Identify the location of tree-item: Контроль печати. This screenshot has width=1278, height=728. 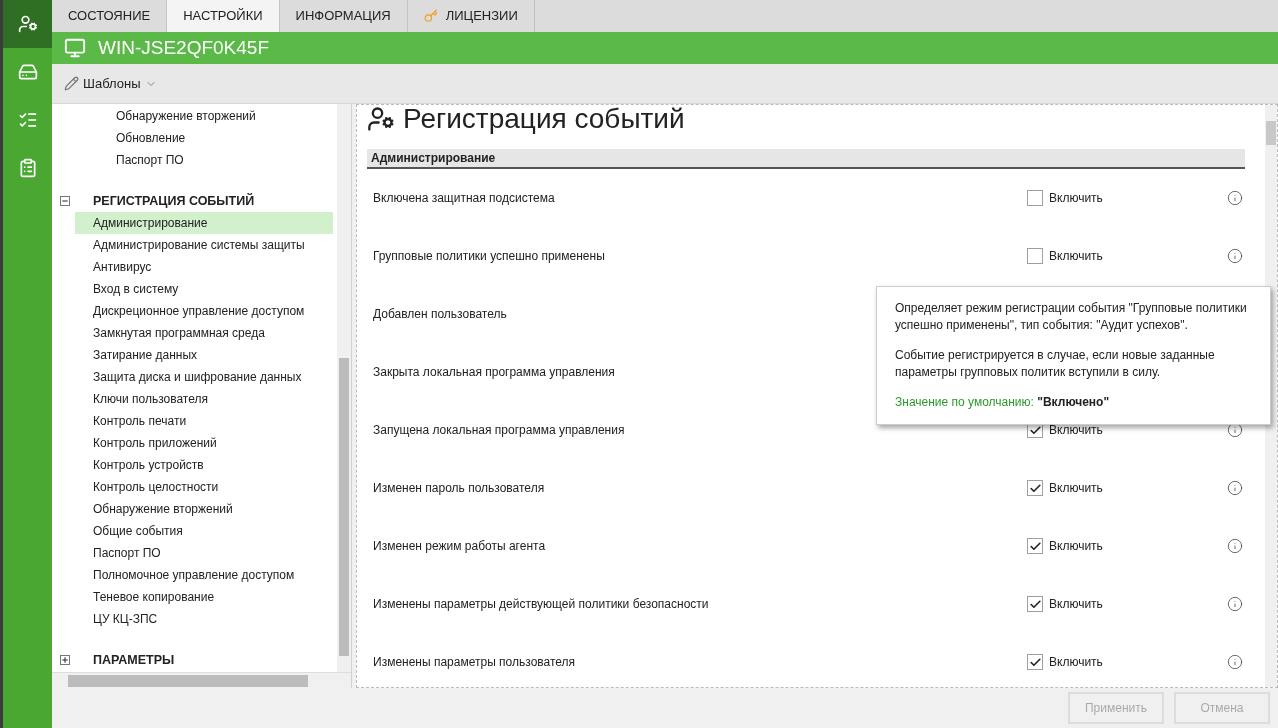
(204, 421).